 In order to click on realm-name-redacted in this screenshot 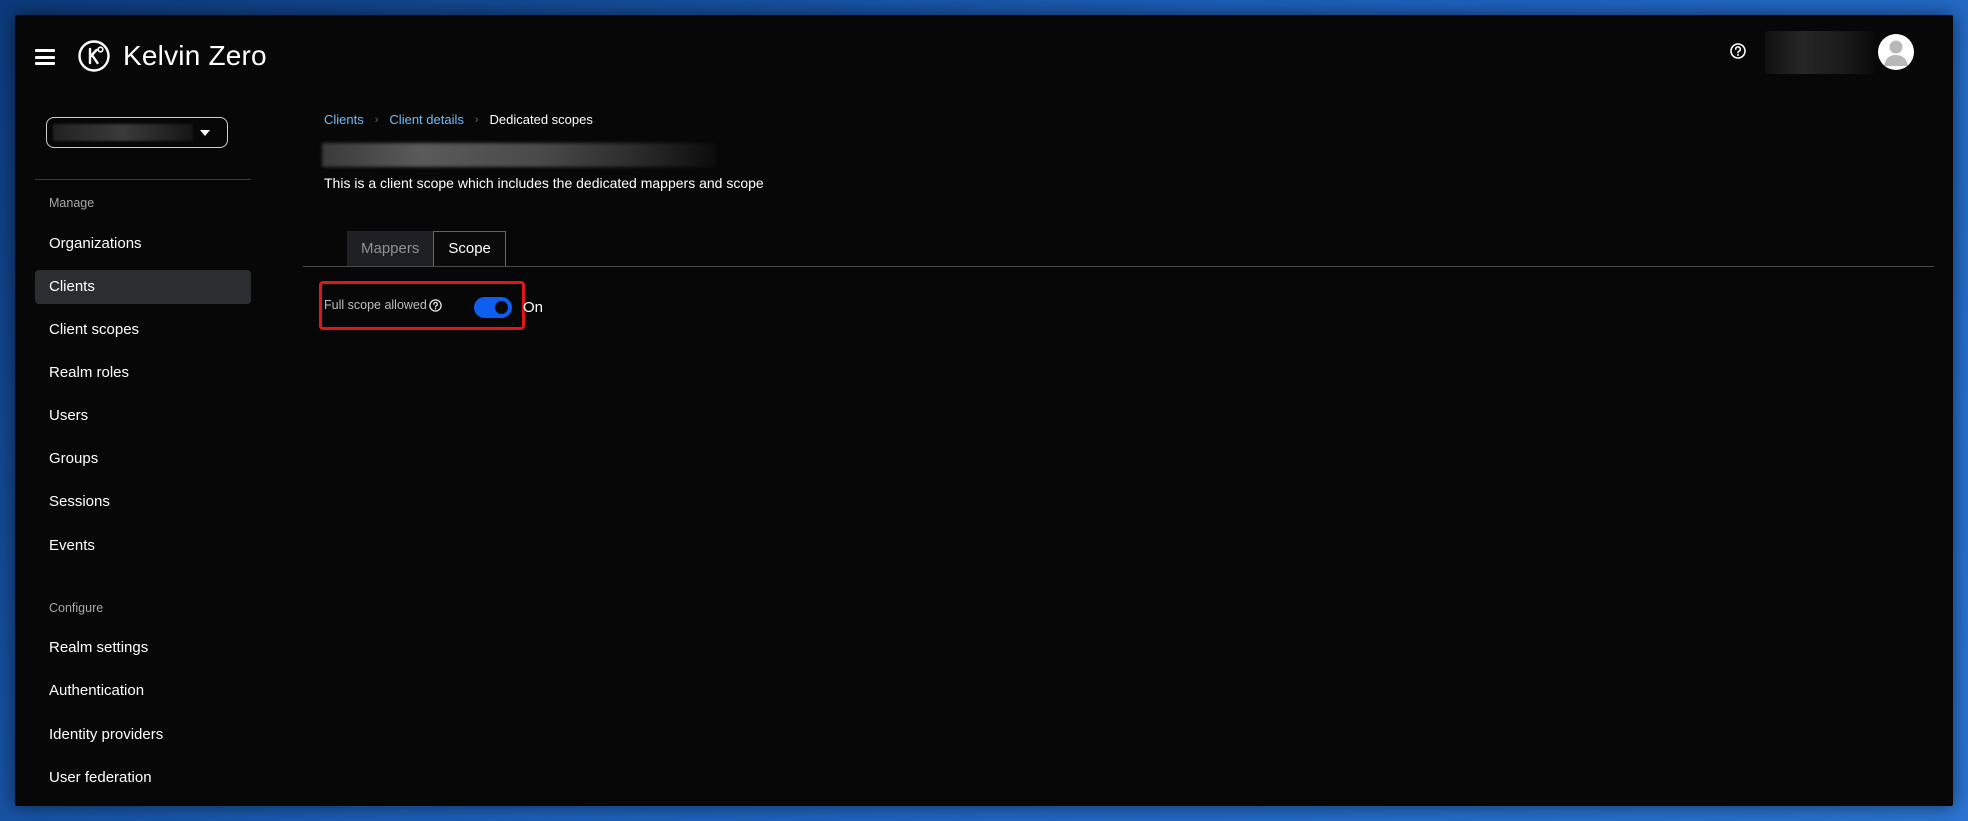, I will do `click(123, 132)`.